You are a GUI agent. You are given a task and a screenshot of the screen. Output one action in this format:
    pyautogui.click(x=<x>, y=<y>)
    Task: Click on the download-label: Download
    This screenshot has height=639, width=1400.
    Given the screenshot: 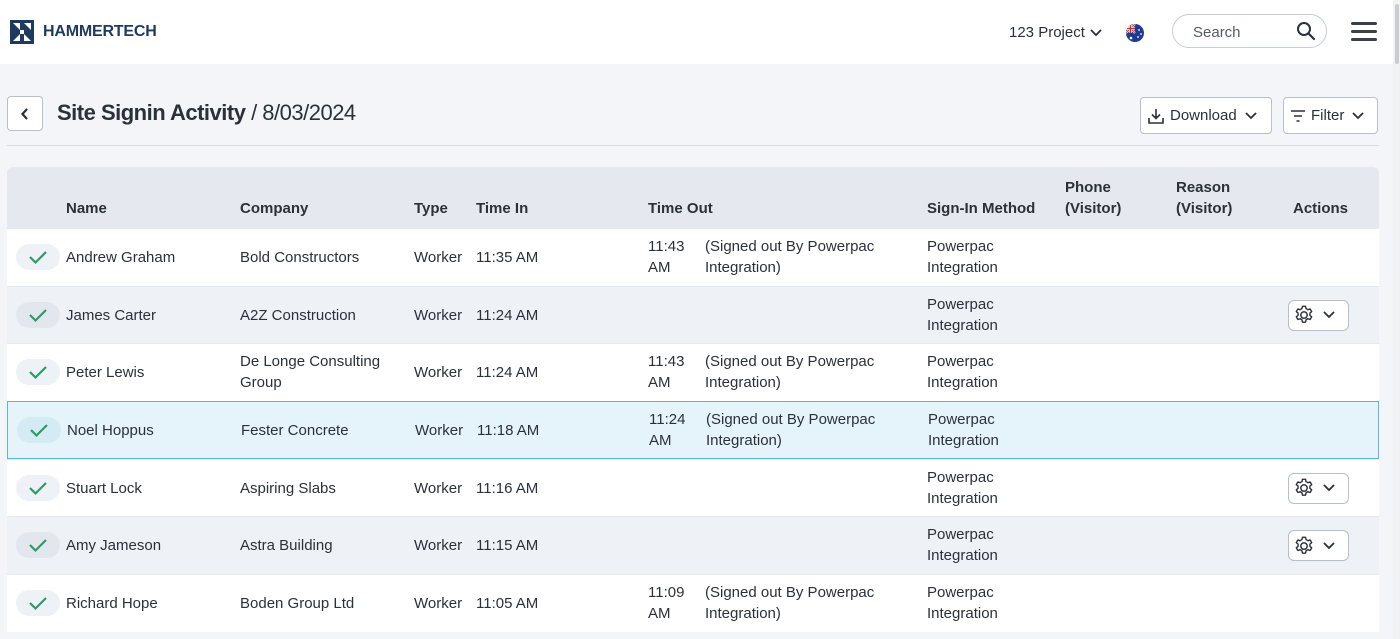 What is the action you would take?
    pyautogui.click(x=1203, y=115)
    